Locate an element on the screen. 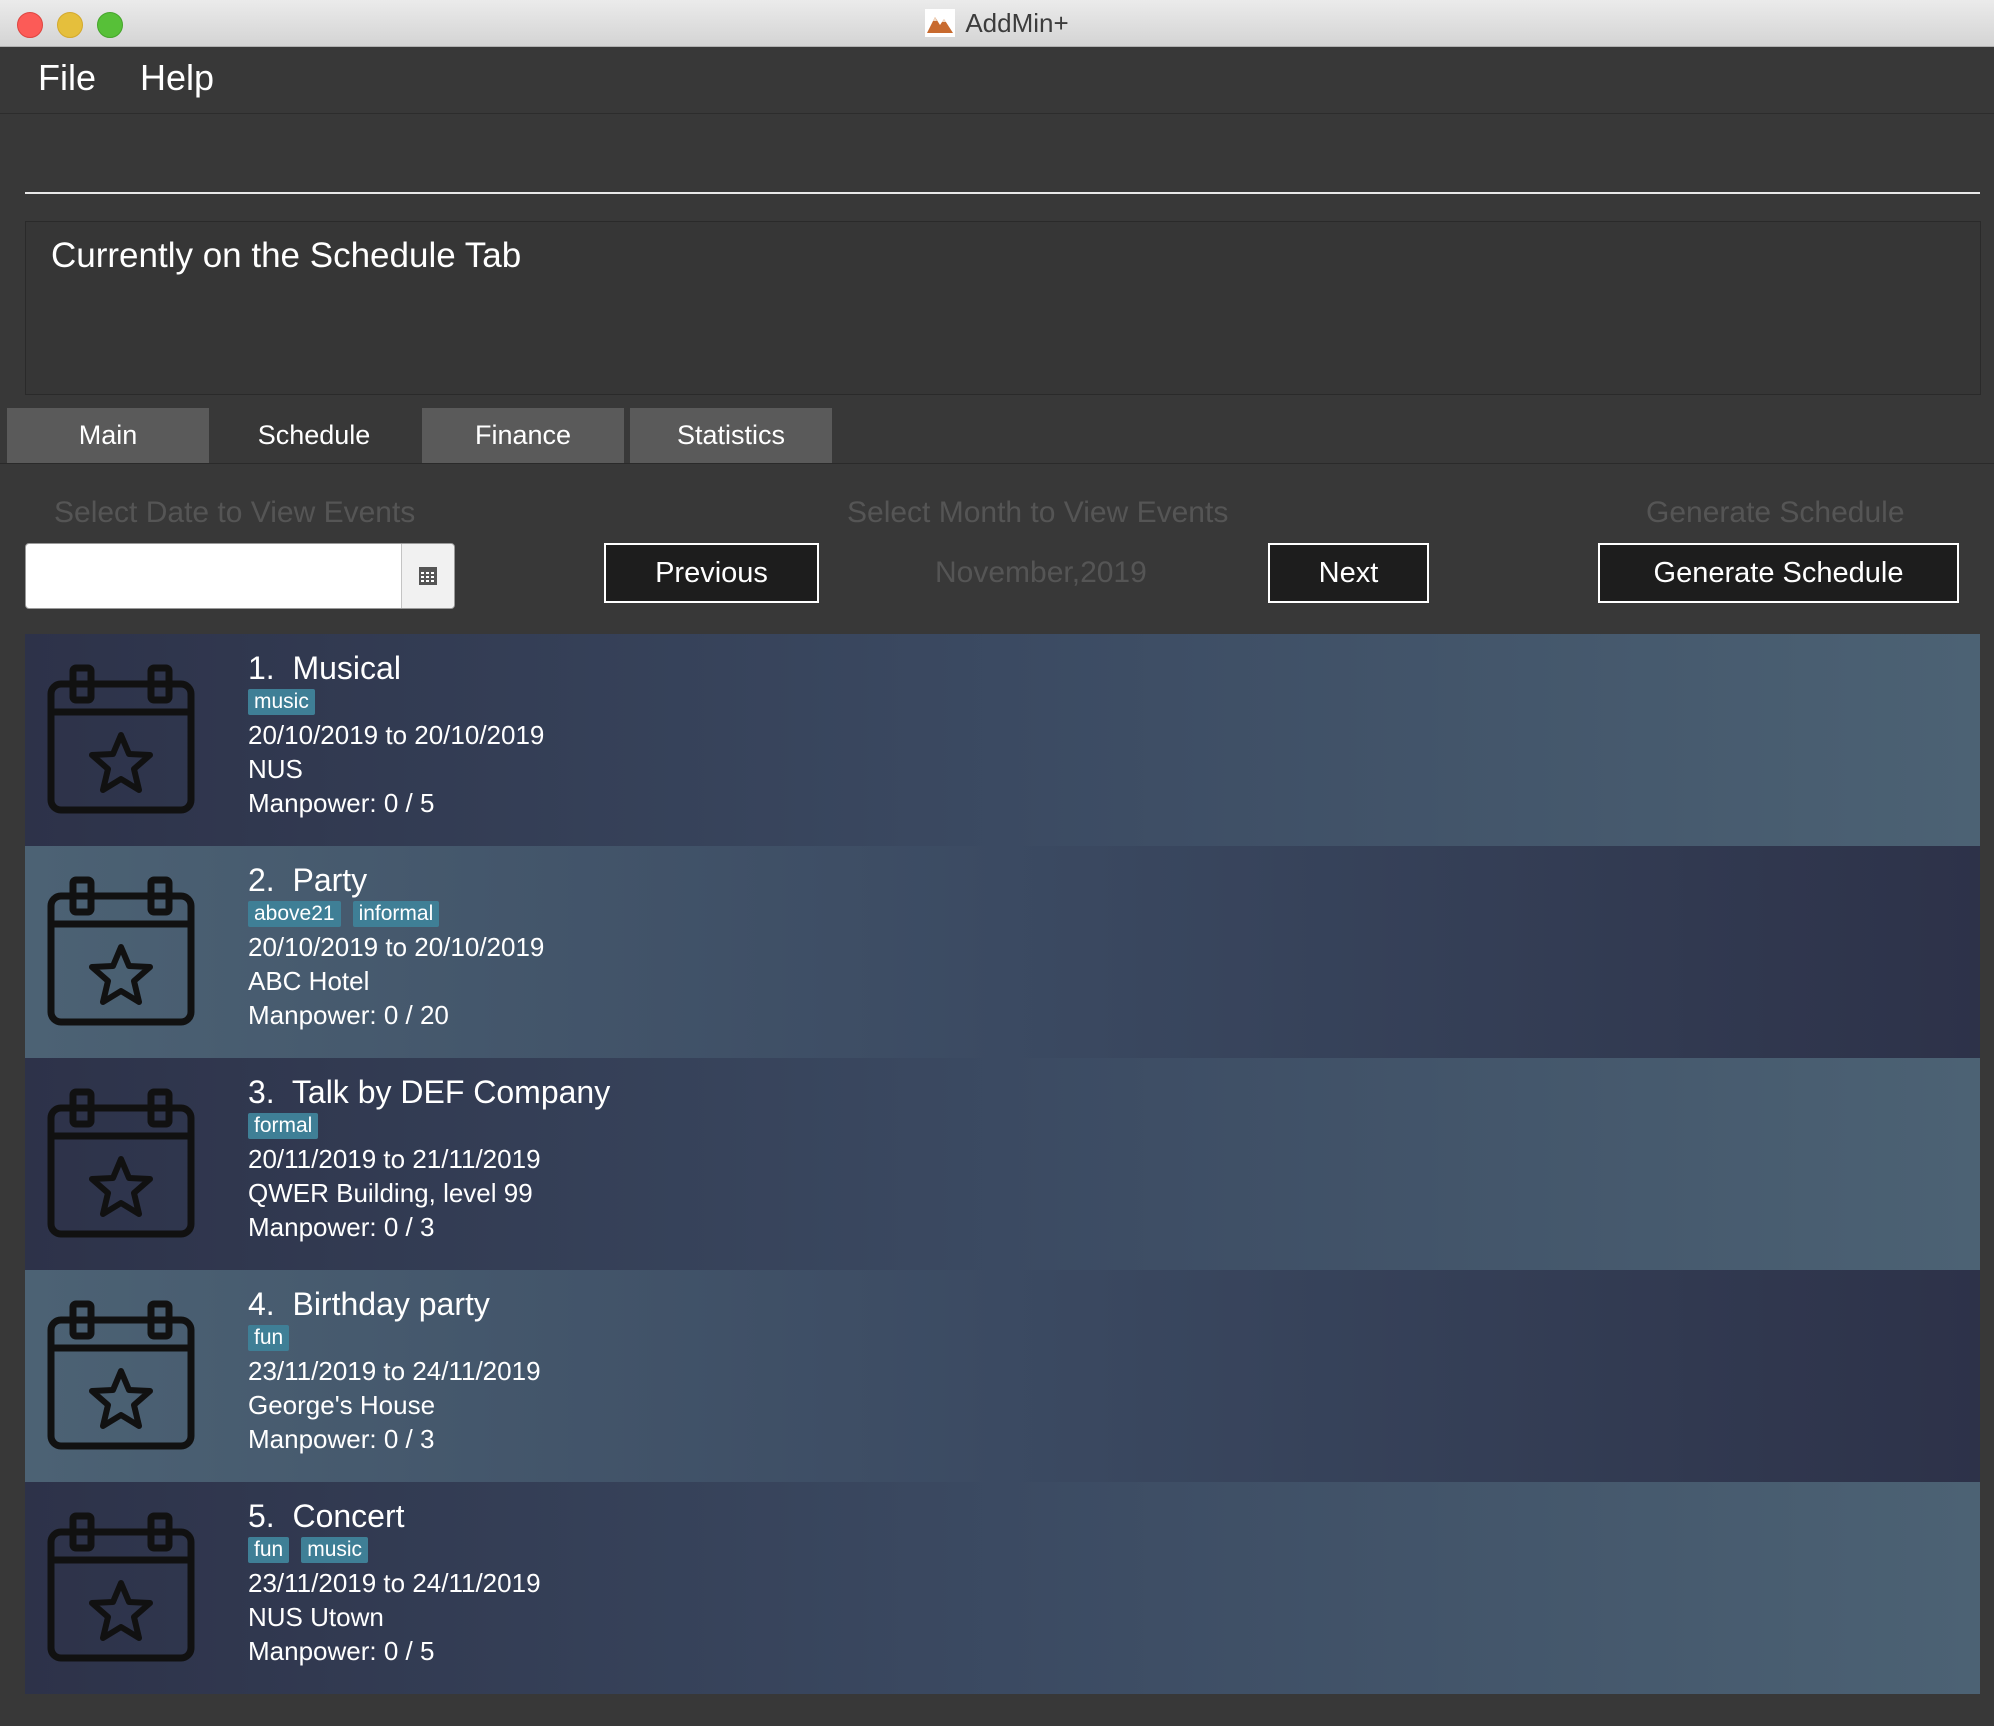  calendar-icon is located at coordinates (428, 576).